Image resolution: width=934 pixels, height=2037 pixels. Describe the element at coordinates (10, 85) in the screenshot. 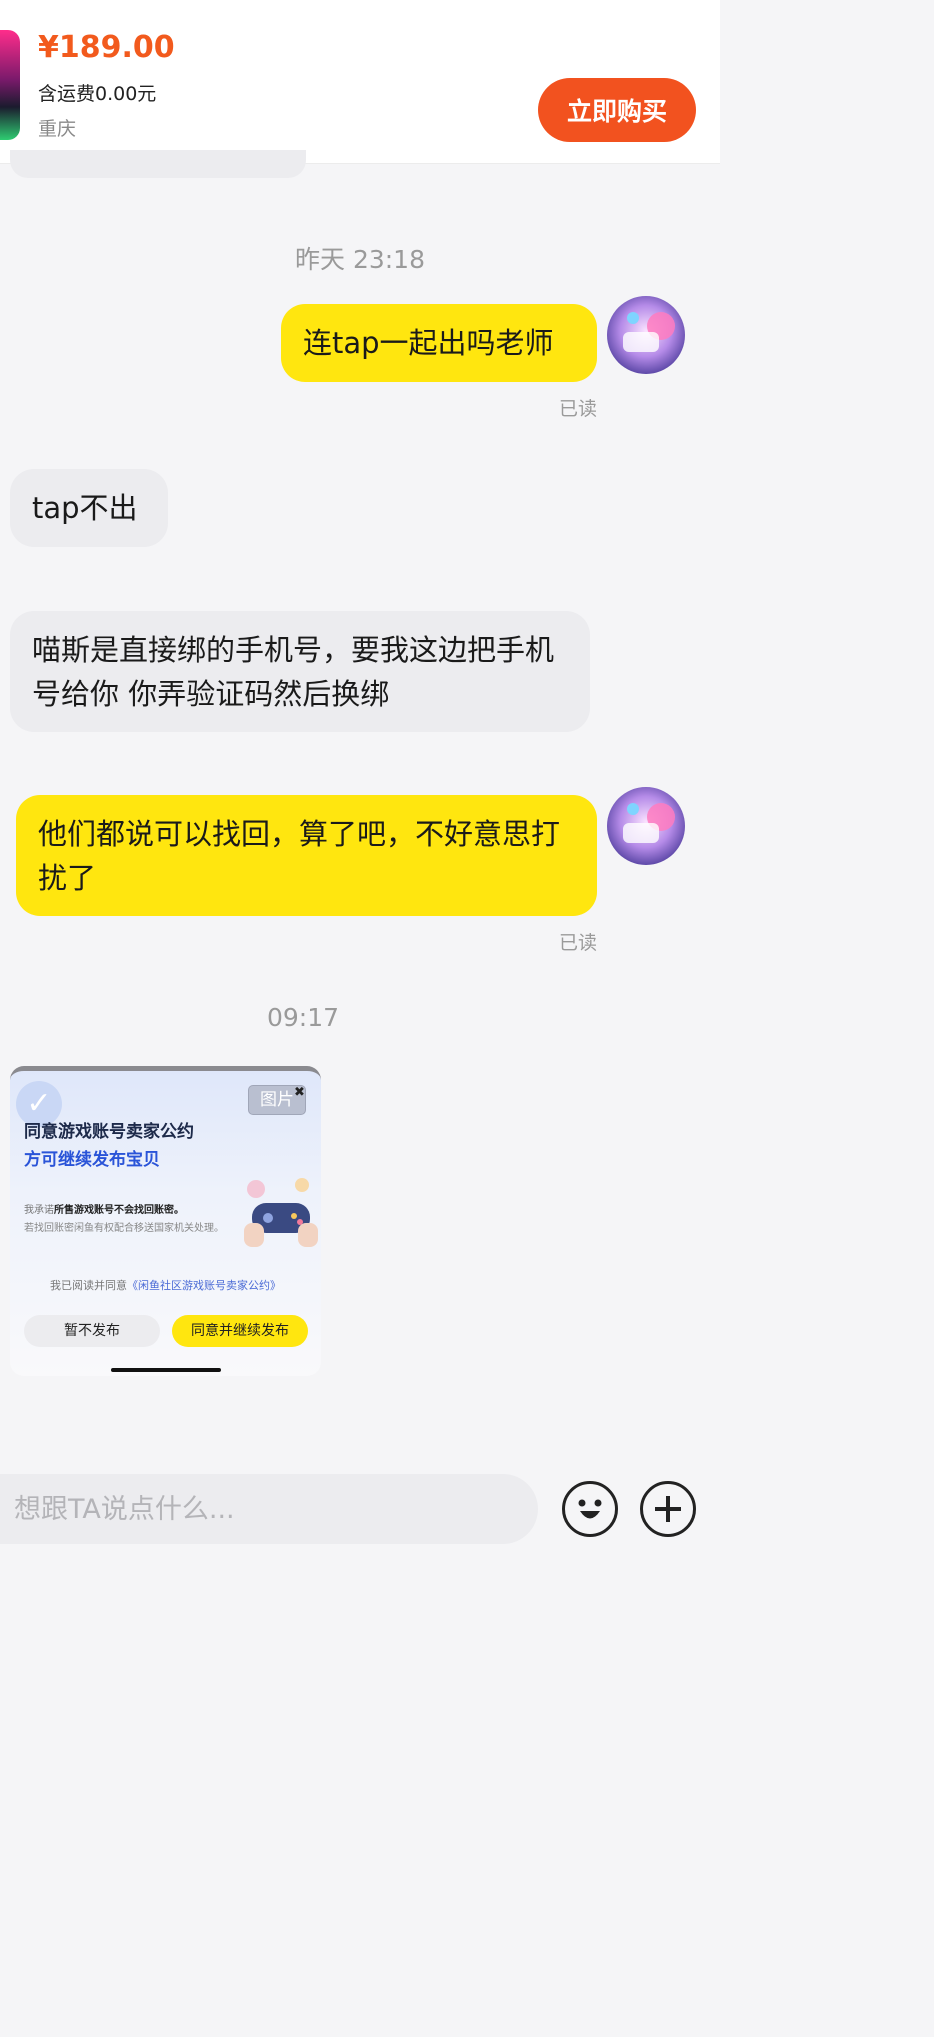

I see `product-thumbnail` at that location.